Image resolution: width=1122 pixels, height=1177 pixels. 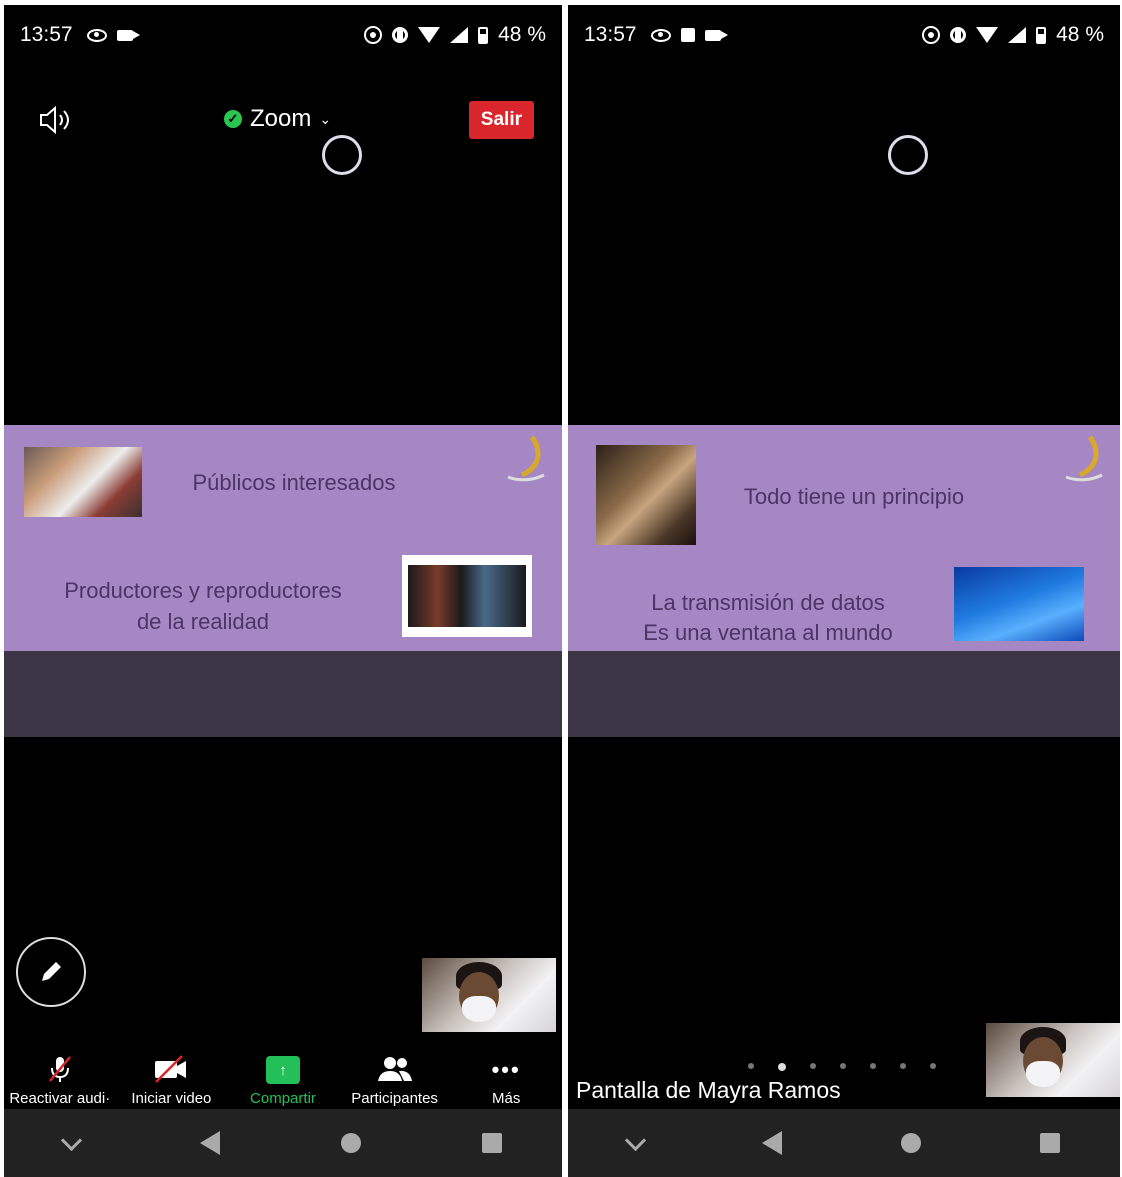 I want to click on pencil-icon, so click(x=51, y=971).